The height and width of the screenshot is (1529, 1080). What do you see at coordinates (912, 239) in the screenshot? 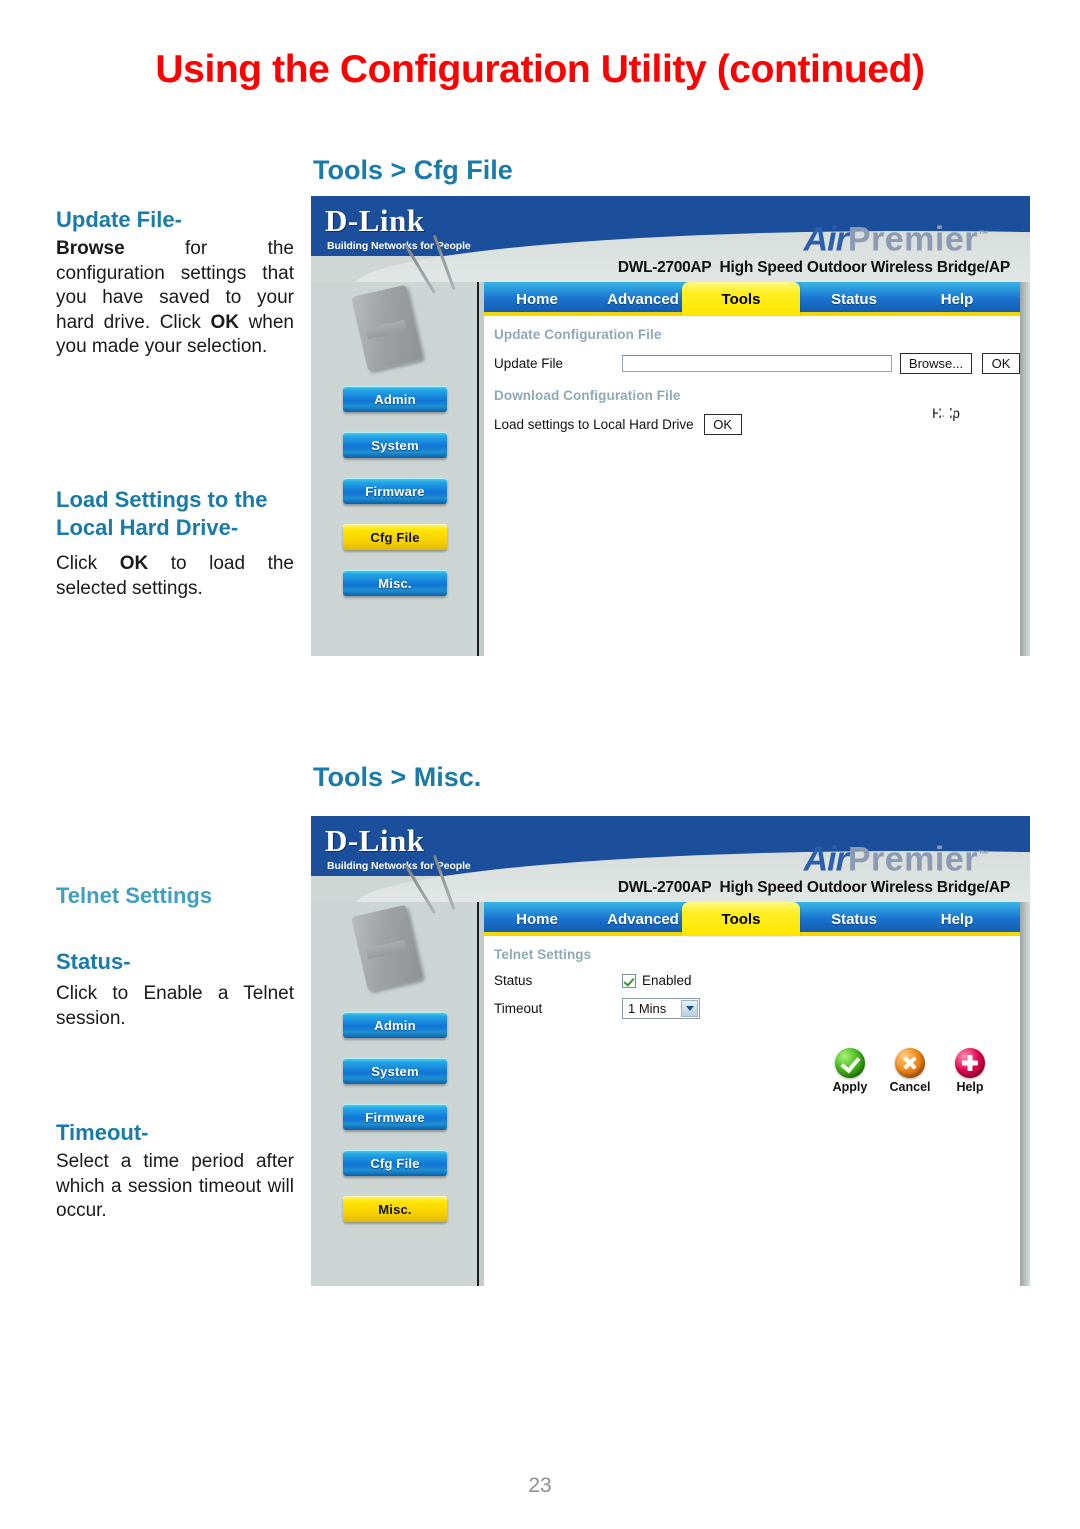
I see `air-premier-premier: Premier` at bounding box center [912, 239].